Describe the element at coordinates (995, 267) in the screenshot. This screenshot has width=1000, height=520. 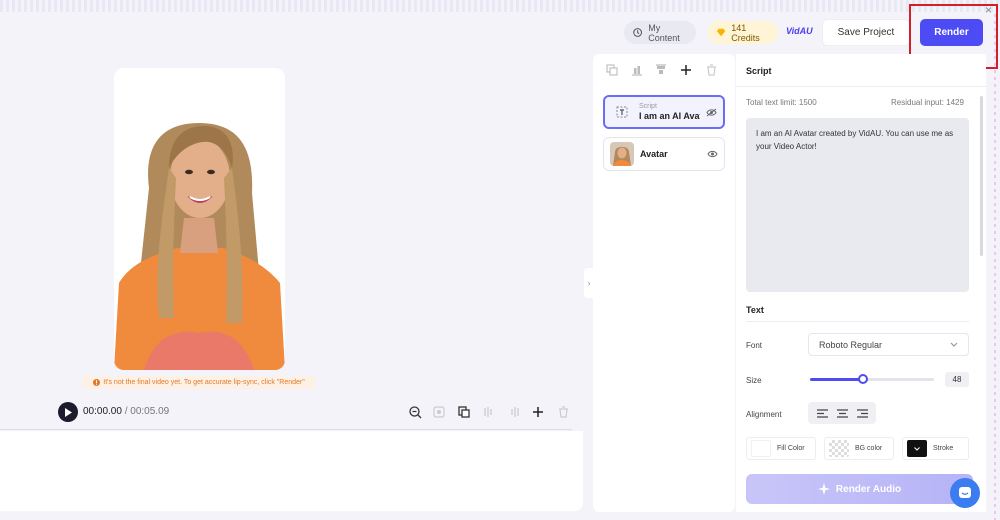
I see `right-edge-decoration` at that location.